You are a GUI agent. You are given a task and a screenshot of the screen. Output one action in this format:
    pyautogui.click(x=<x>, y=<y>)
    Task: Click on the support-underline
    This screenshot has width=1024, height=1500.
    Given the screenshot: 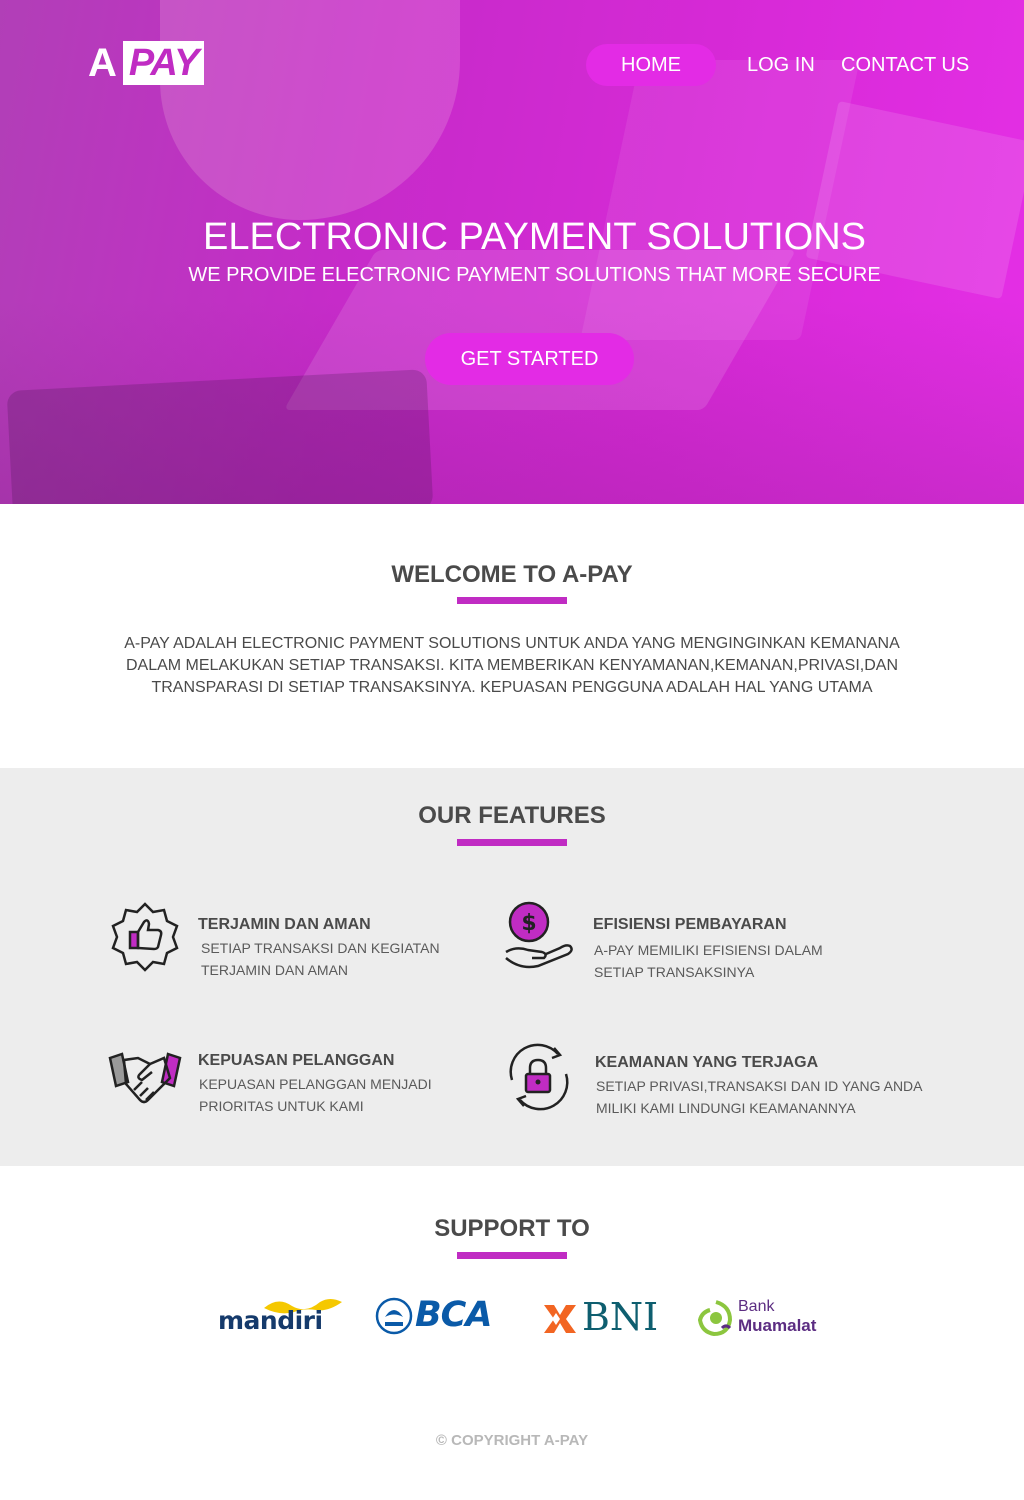 What is the action you would take?
    pyautogui.click(x=512, y=1255)
    